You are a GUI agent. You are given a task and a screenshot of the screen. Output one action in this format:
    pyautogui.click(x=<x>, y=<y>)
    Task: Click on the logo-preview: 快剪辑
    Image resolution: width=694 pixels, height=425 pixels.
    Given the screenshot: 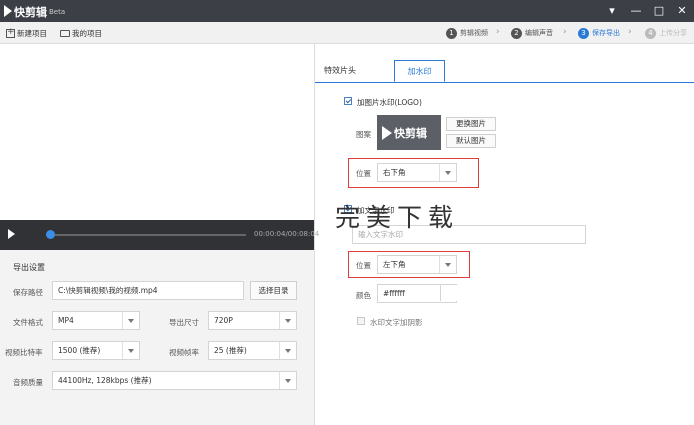 What is the action you would take?
    pyautogui.click(x=409, y=132)
    